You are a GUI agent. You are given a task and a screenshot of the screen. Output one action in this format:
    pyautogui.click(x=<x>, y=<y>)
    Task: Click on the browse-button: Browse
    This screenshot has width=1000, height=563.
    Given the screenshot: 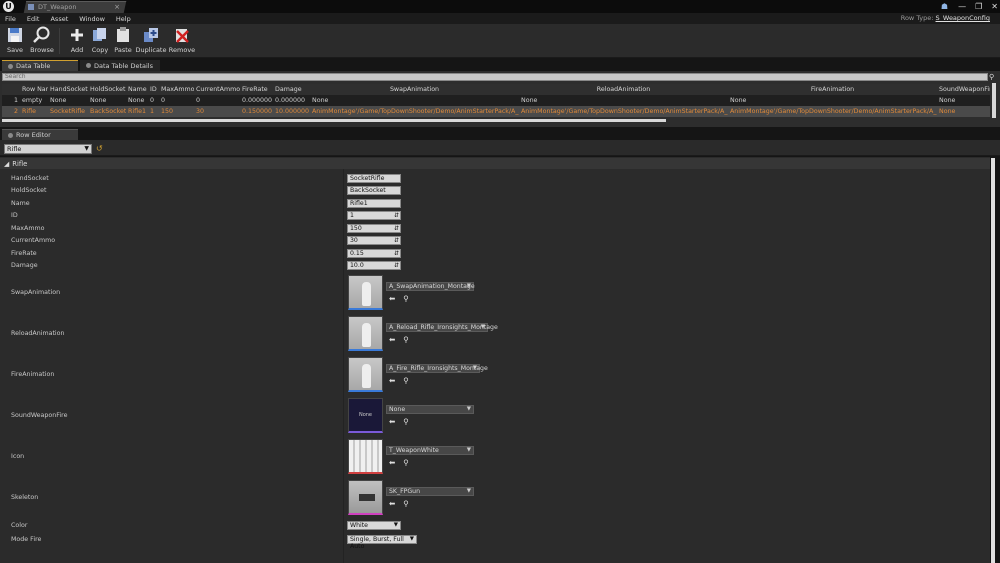 What is the action you would take?
    pyautogui.click(x=42, y=41)
    